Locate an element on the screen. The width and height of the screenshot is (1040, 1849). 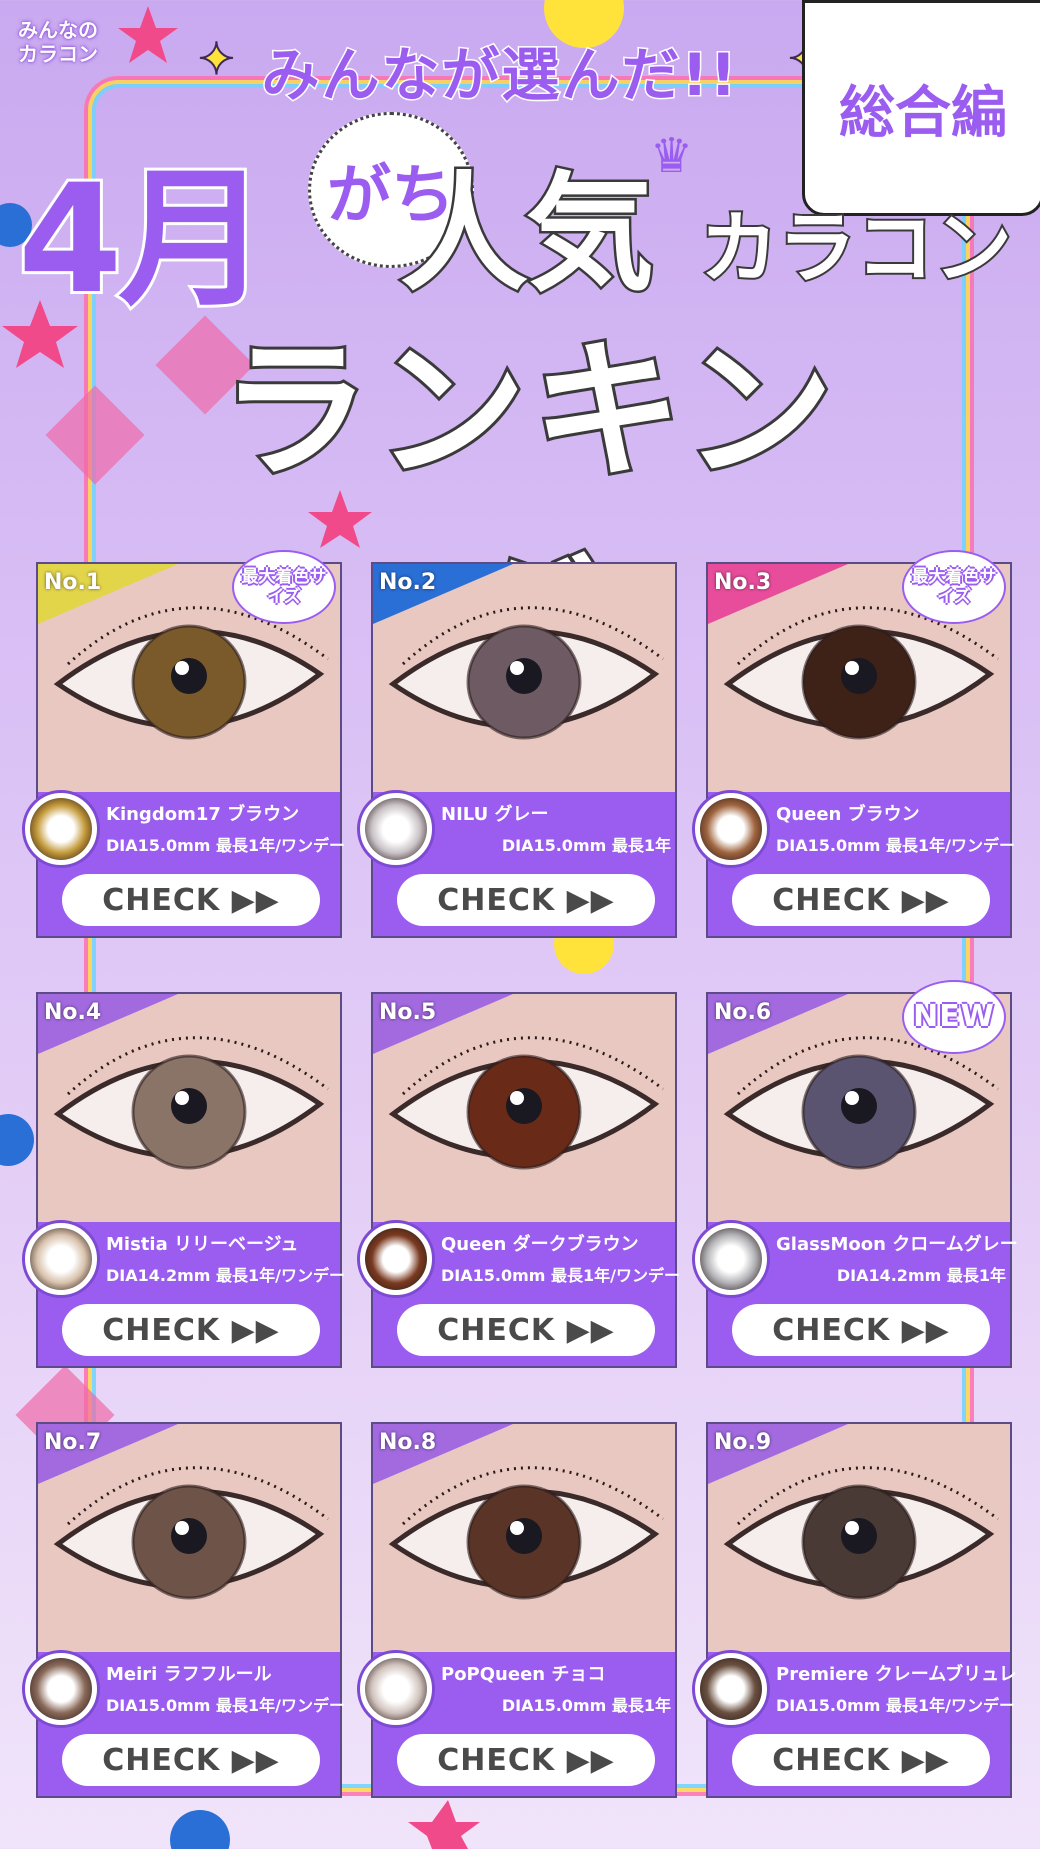
product-spec: DIA14.2mm 最長1年/ワンデー is located at coordinates (225, 1275).